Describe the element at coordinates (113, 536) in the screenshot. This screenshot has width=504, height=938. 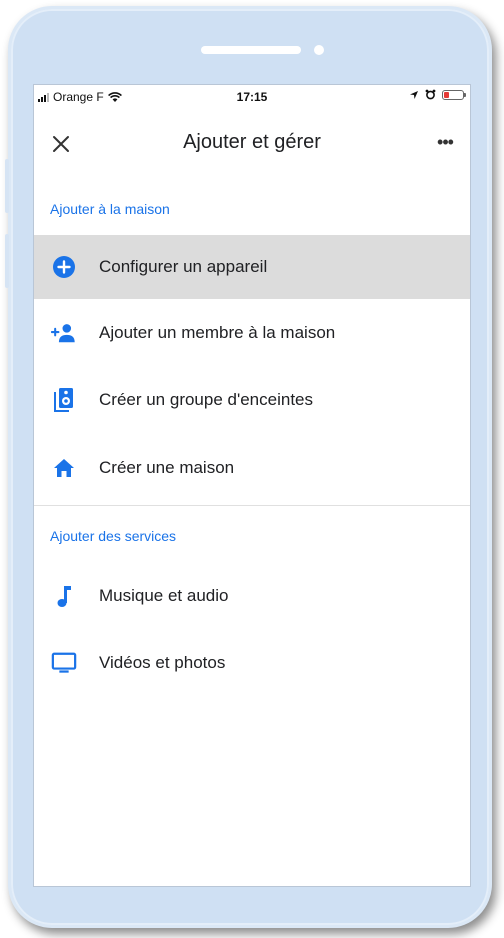
I see `section-header-add-services: Ajouter des services` at that location.